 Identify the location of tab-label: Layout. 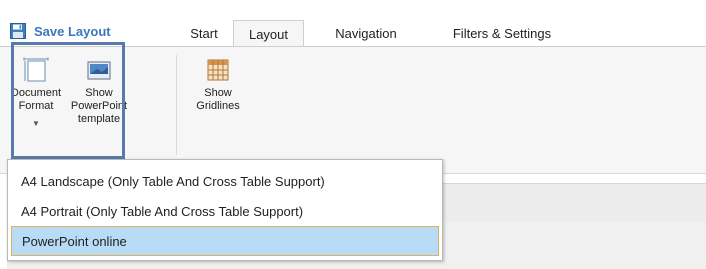
(268, 34).